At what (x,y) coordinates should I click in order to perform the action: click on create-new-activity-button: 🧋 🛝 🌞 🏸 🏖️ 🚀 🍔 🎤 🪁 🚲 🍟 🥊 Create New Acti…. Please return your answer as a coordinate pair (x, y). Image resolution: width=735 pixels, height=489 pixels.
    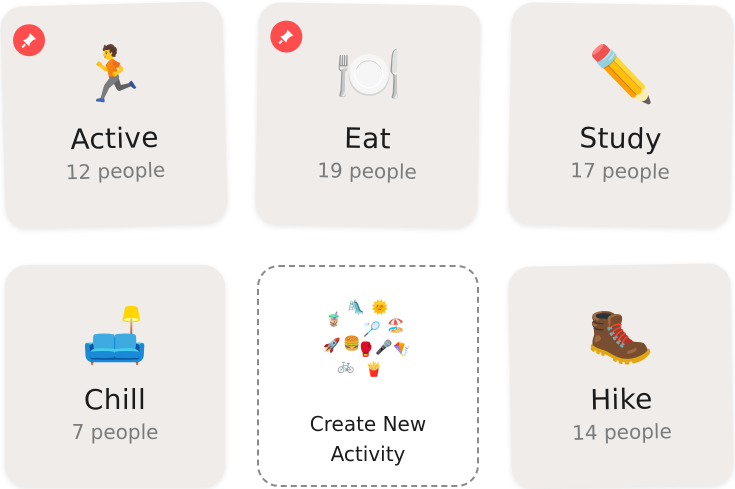
    Looking at the image, I should click on (368, 376).